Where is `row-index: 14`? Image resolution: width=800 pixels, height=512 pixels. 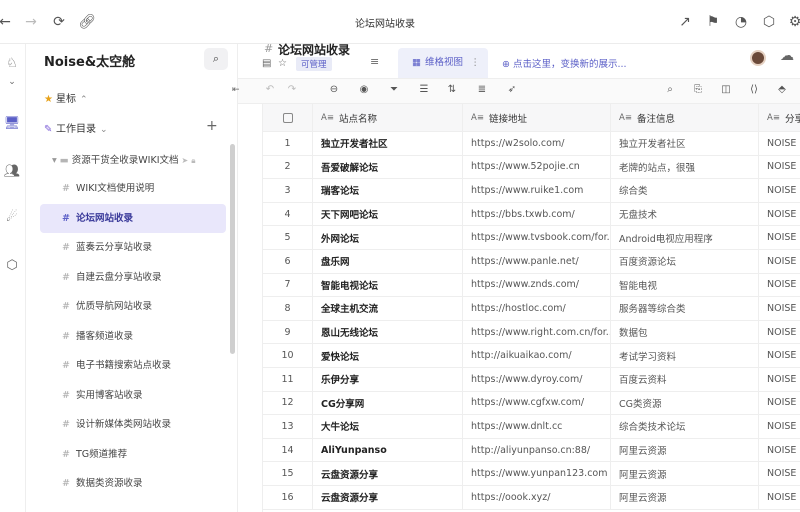 row-index: 14 is located at coordinates (288, 450).